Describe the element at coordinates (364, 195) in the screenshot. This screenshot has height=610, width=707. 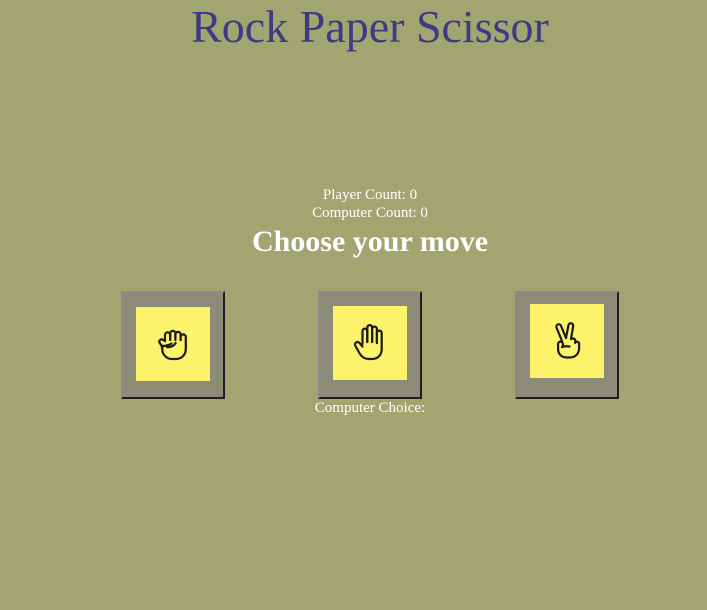
I see `player-count-label: Player Count:` at that location.